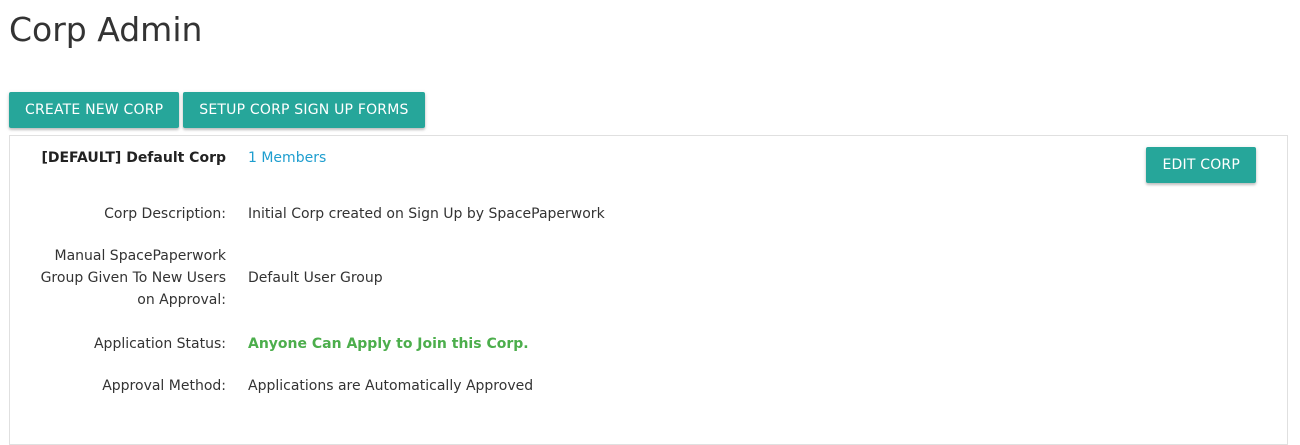  I want to click on corp-header-row: [DEFAULT] Default Corp 1 Members, so click(168, 158).